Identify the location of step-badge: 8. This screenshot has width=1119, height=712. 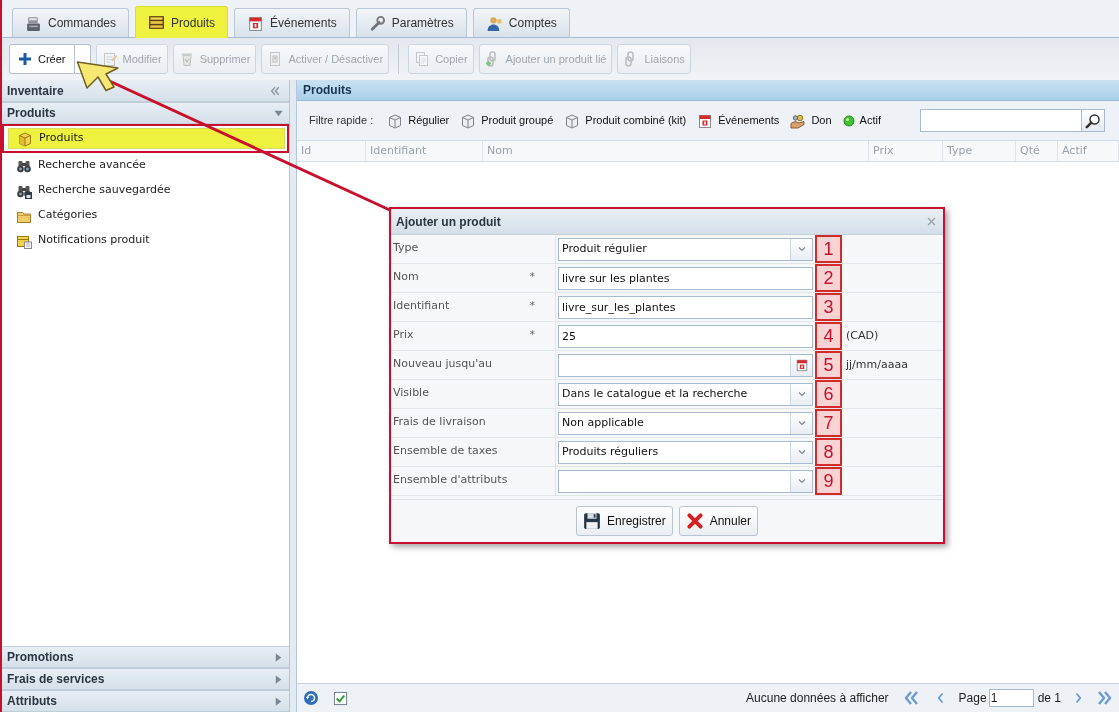
(828, 452).